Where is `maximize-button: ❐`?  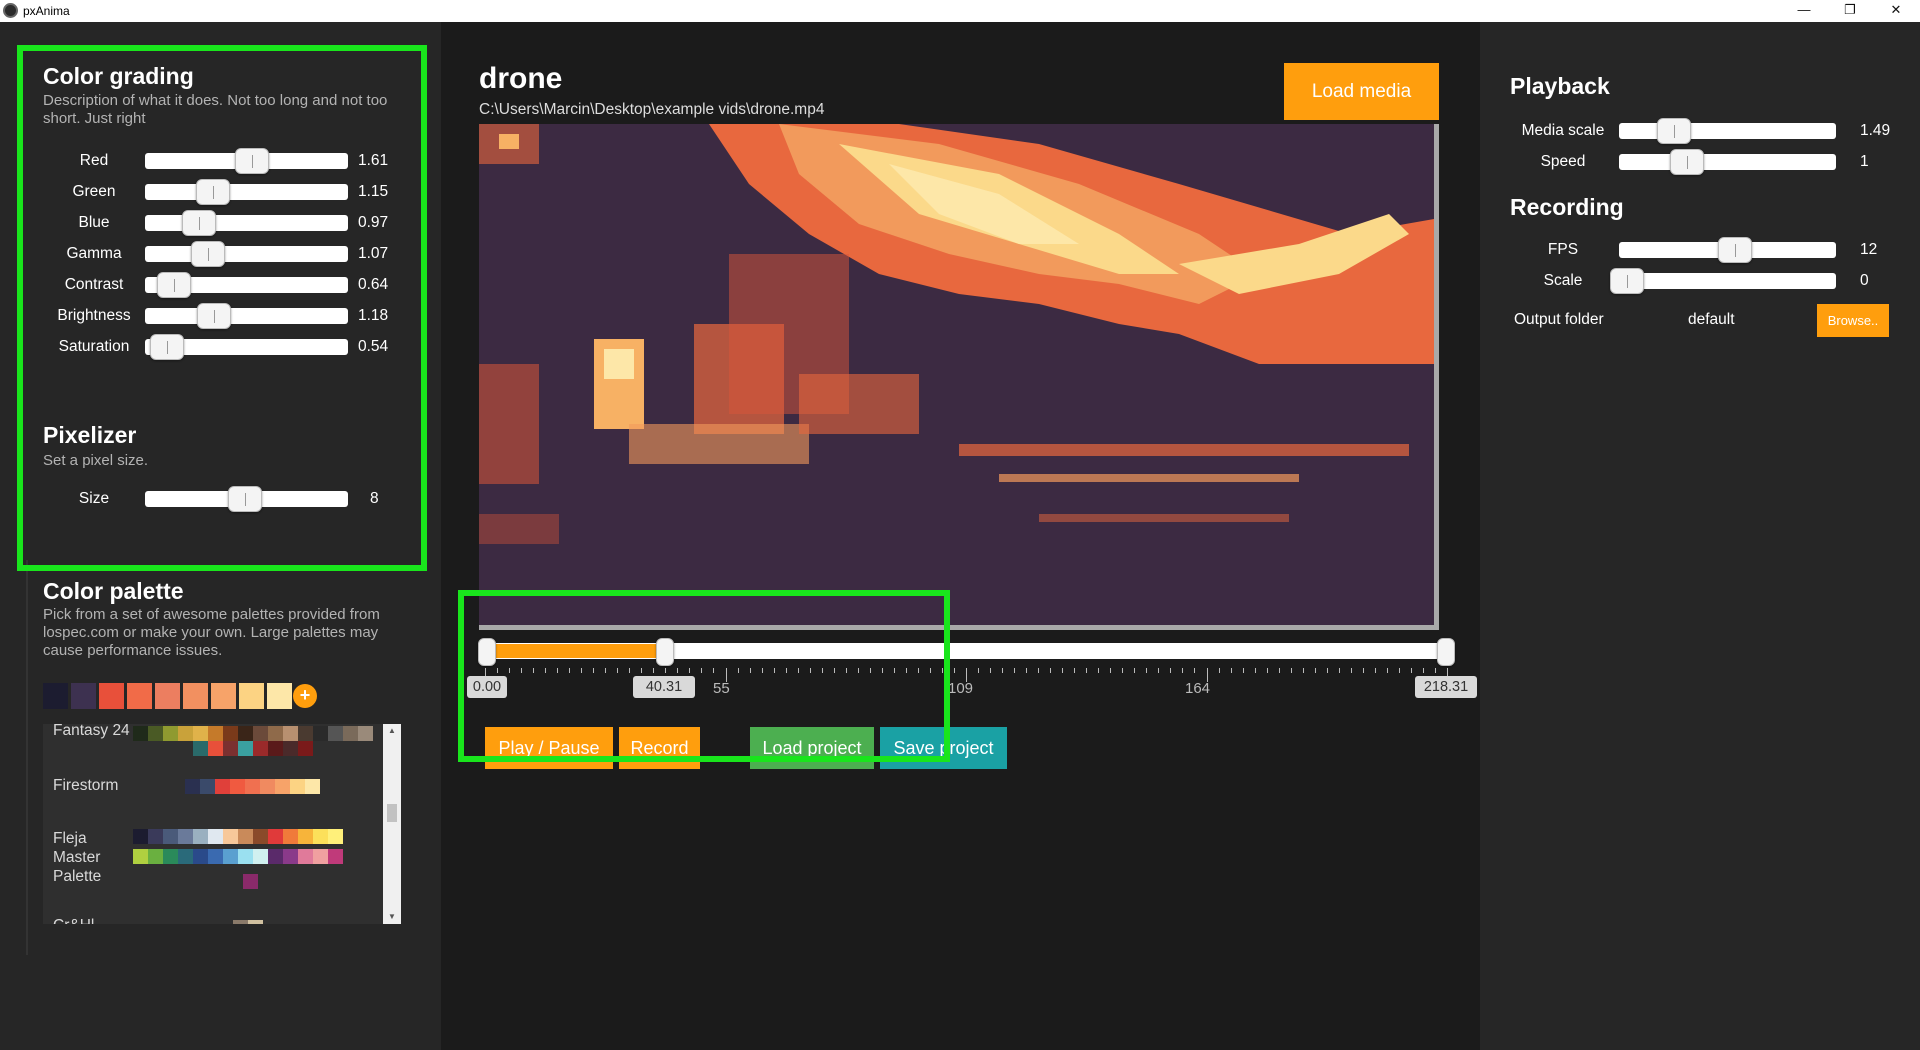 maximize-button: ❐ is located at coordinates (1850, 11).